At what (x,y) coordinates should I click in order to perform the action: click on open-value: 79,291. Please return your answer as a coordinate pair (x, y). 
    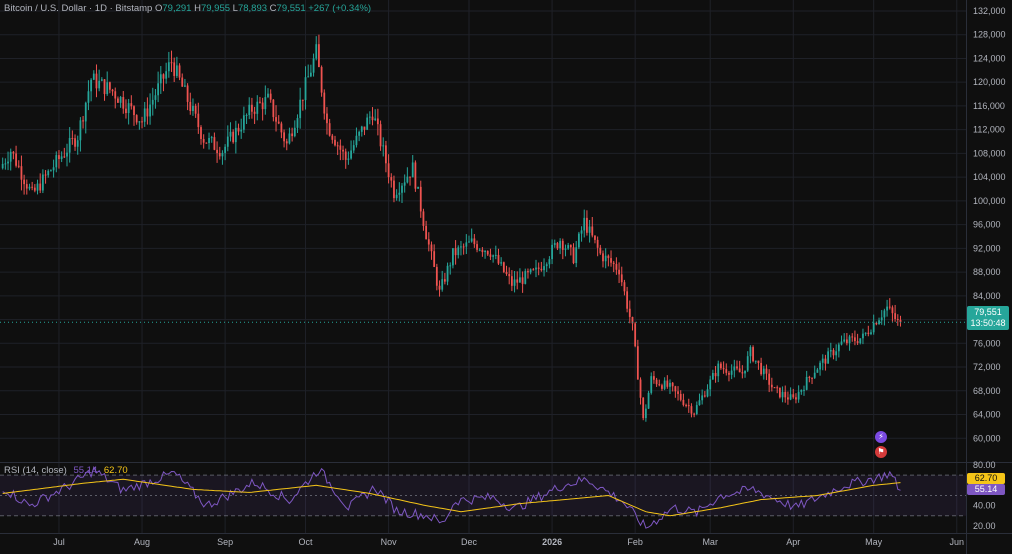
    Looking at the image, I should click on (177, 8).